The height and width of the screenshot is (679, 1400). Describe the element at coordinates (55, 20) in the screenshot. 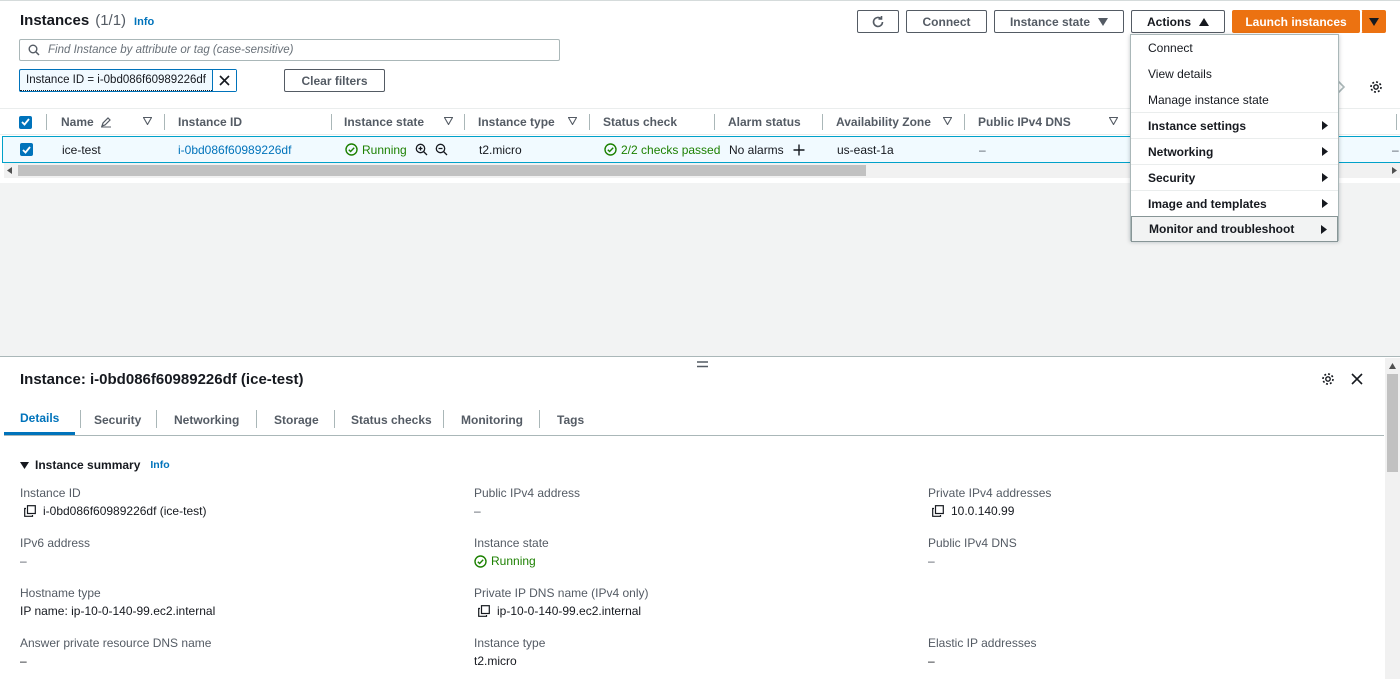

I see `page-title-text: Instances` at that location.